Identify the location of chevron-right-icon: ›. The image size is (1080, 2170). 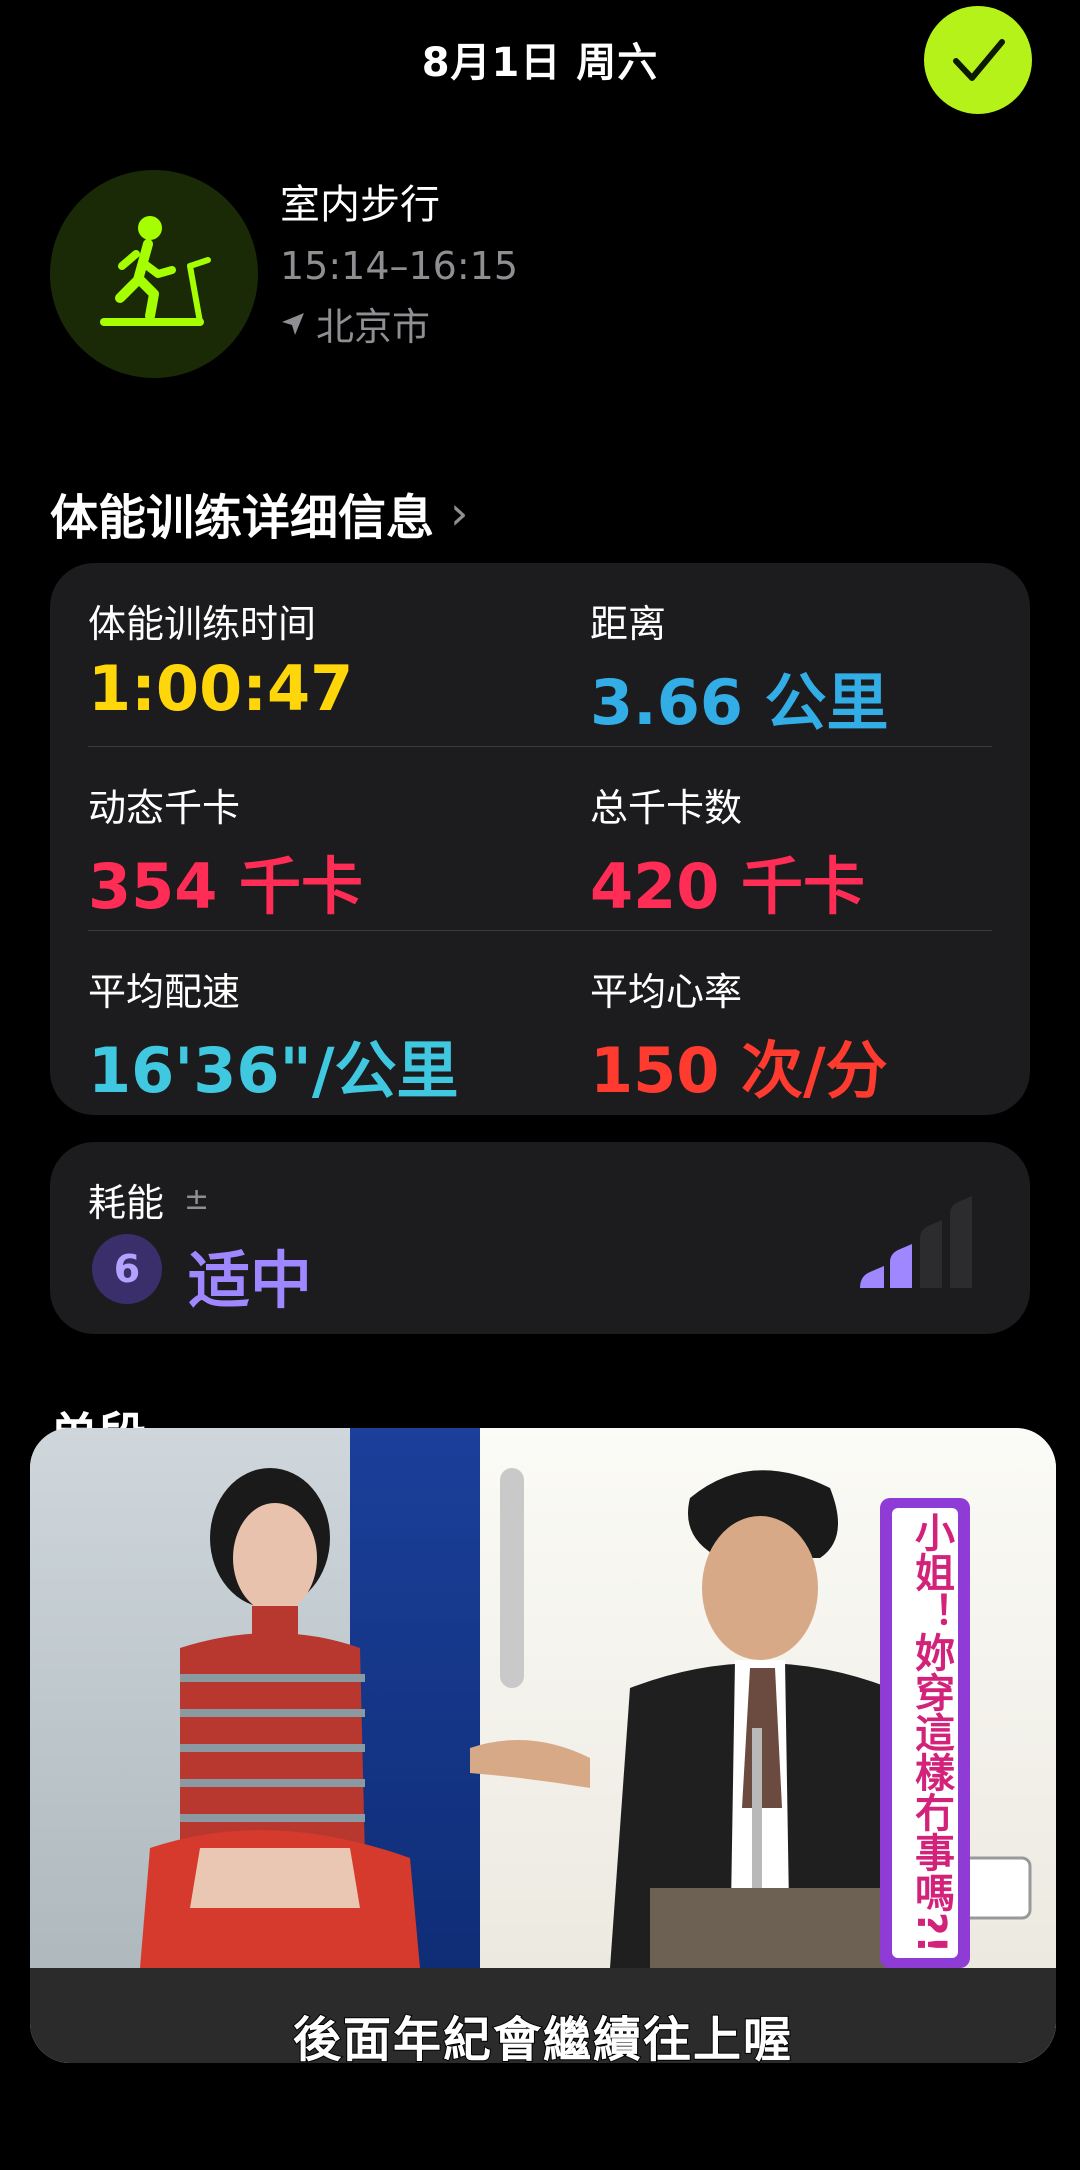
(459, 513).